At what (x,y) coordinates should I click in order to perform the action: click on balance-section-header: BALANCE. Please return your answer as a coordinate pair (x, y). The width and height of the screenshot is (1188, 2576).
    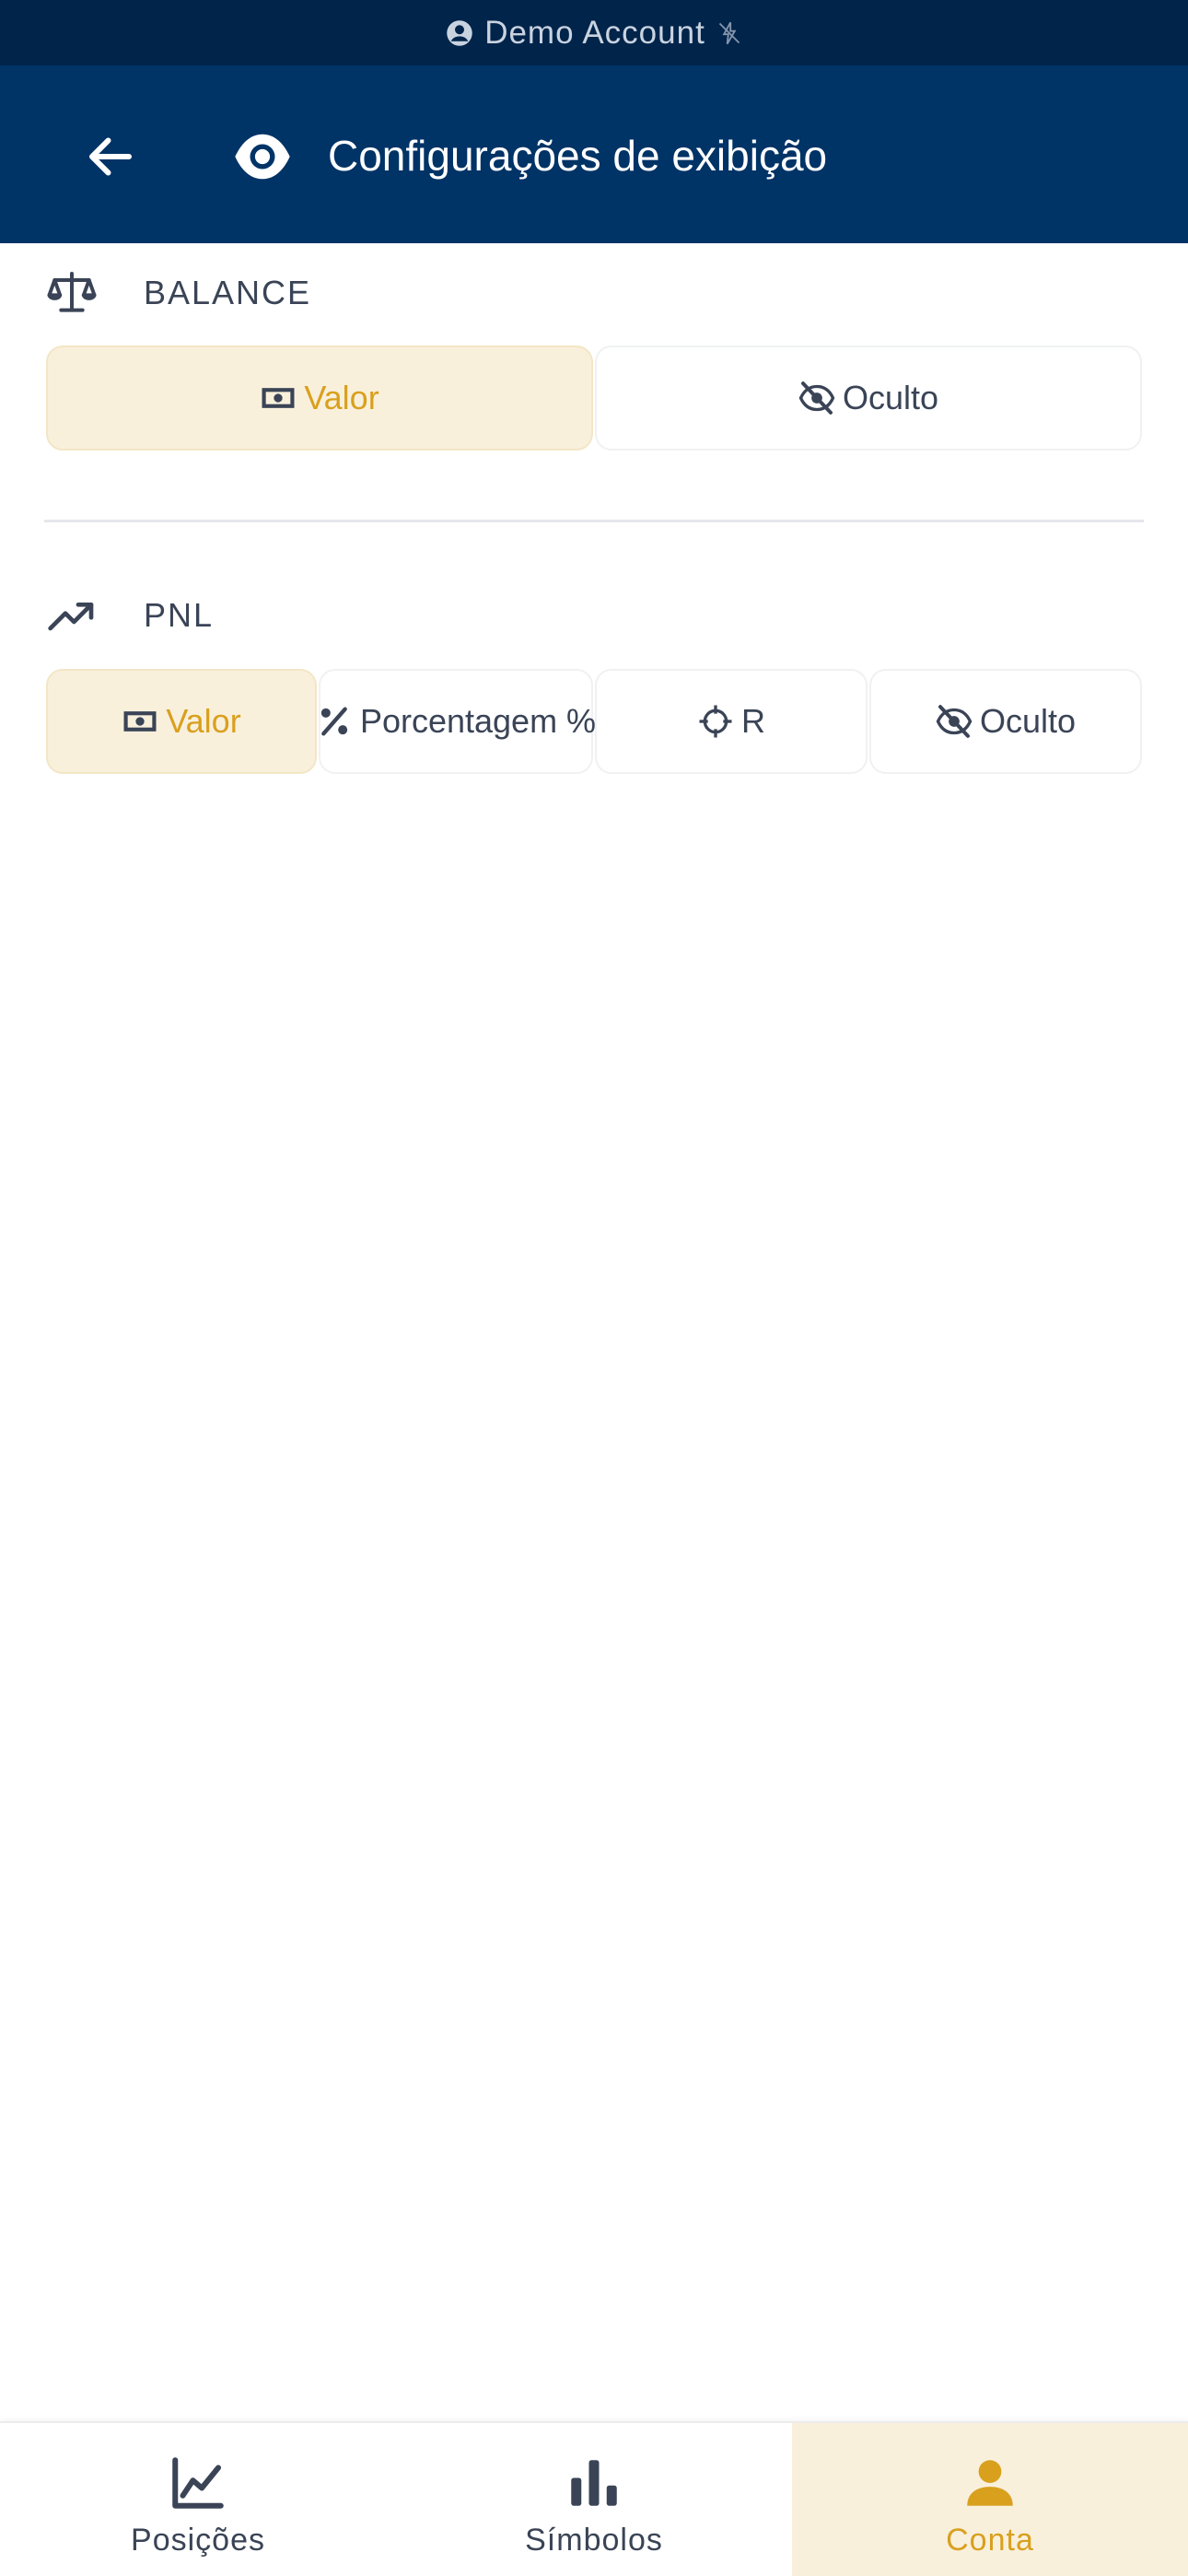
    Looking at the image, I should click on (177, 293).